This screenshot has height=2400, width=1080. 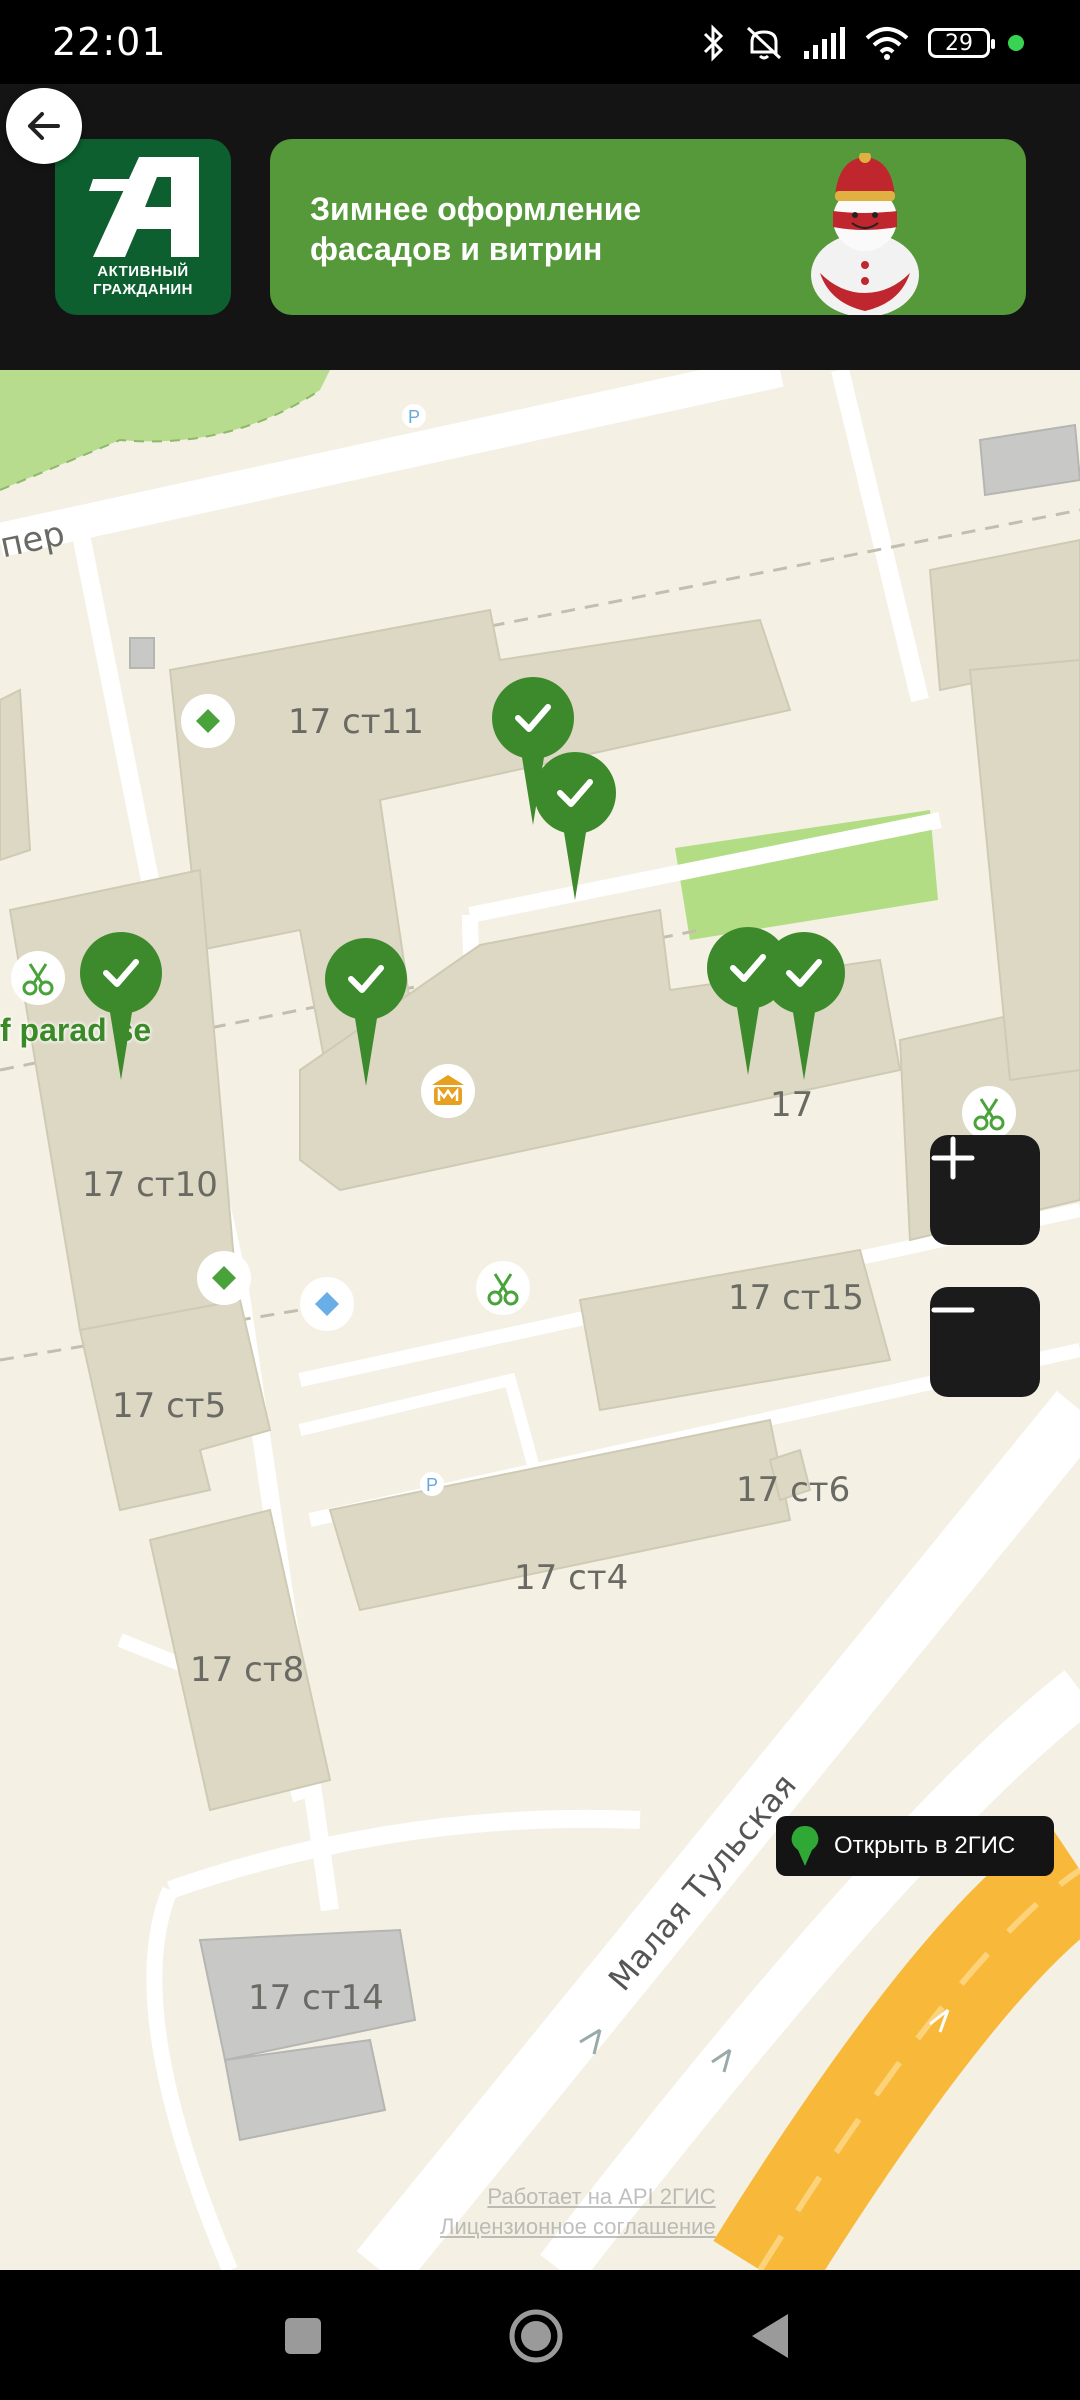 I want to click on letter-a-logo-icon, so click(x=144, y=207).